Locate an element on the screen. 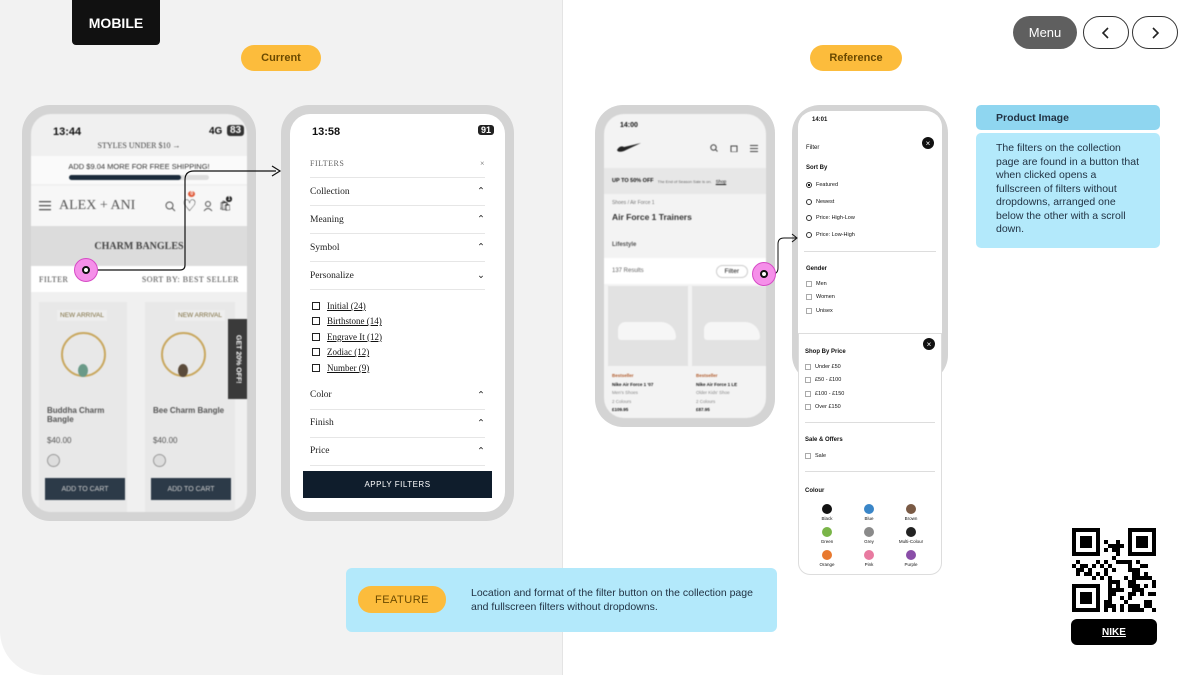 This screenshot has width=1200, height=675. option-label: Number (9) is located at coordinates (348, 367).